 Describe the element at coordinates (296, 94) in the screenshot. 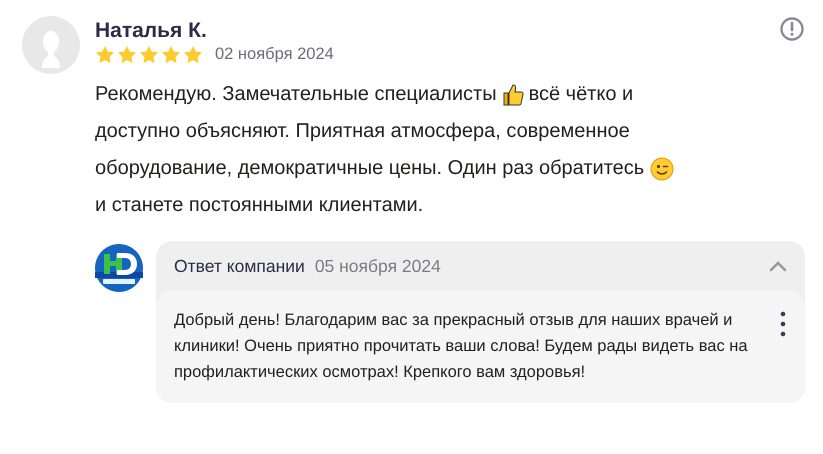

I see `review-text: Рекомендую. Замечательные специалисты` at that location.